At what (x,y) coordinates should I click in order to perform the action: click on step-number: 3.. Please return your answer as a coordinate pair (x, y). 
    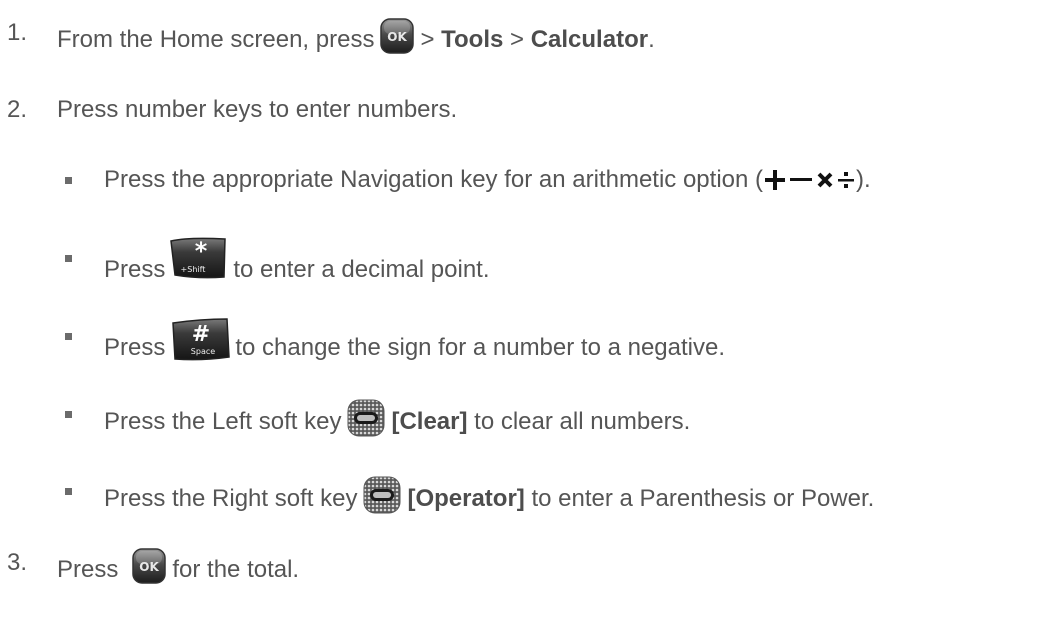
    Looking at the image, I should click on (17, 562).